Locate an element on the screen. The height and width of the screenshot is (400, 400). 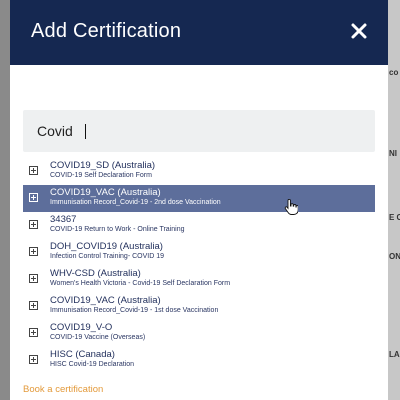
list-item: COVID19_V-O COVID-19 Vaccine (Overseas) is located at coordinates (199, 333).